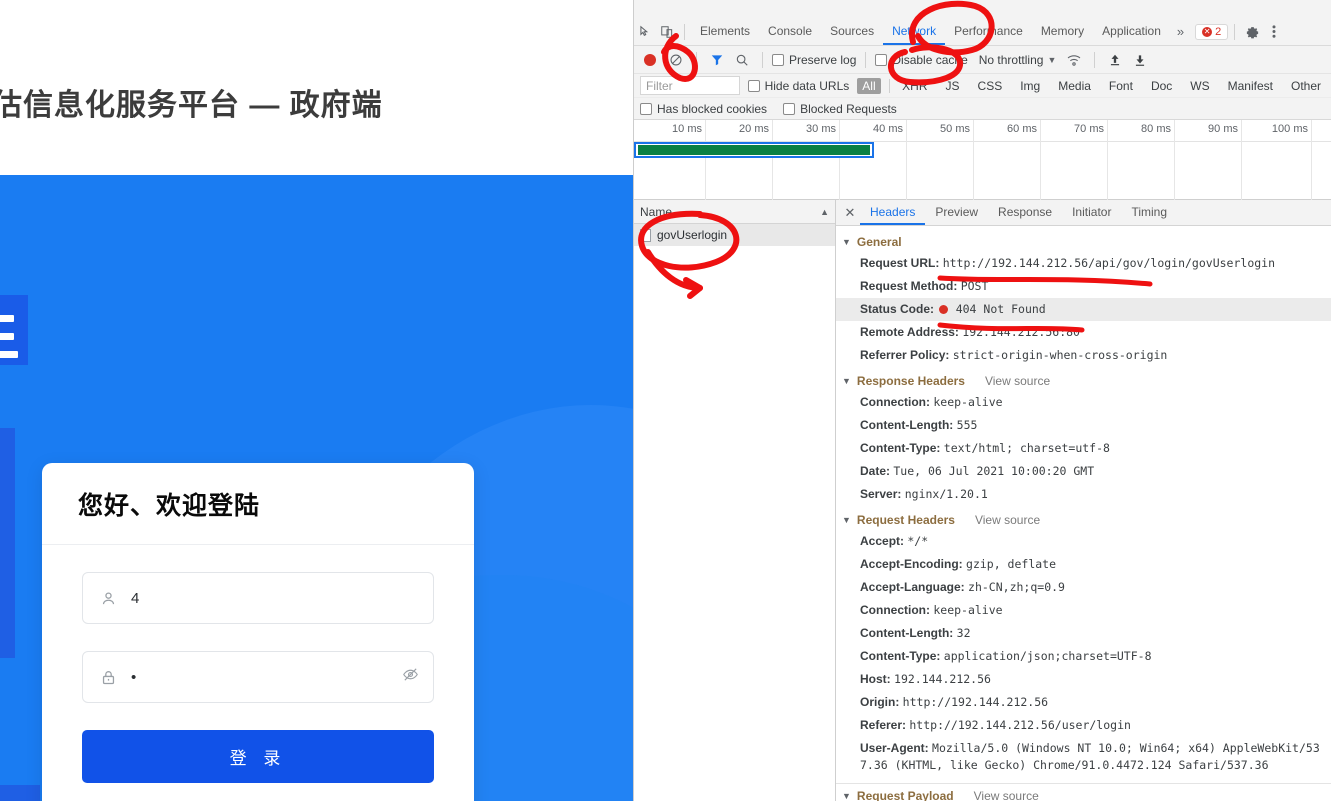  Describe the element at coordinates (1149, 212) in the screenshot. I see `tab-timing: Timing` at that location.